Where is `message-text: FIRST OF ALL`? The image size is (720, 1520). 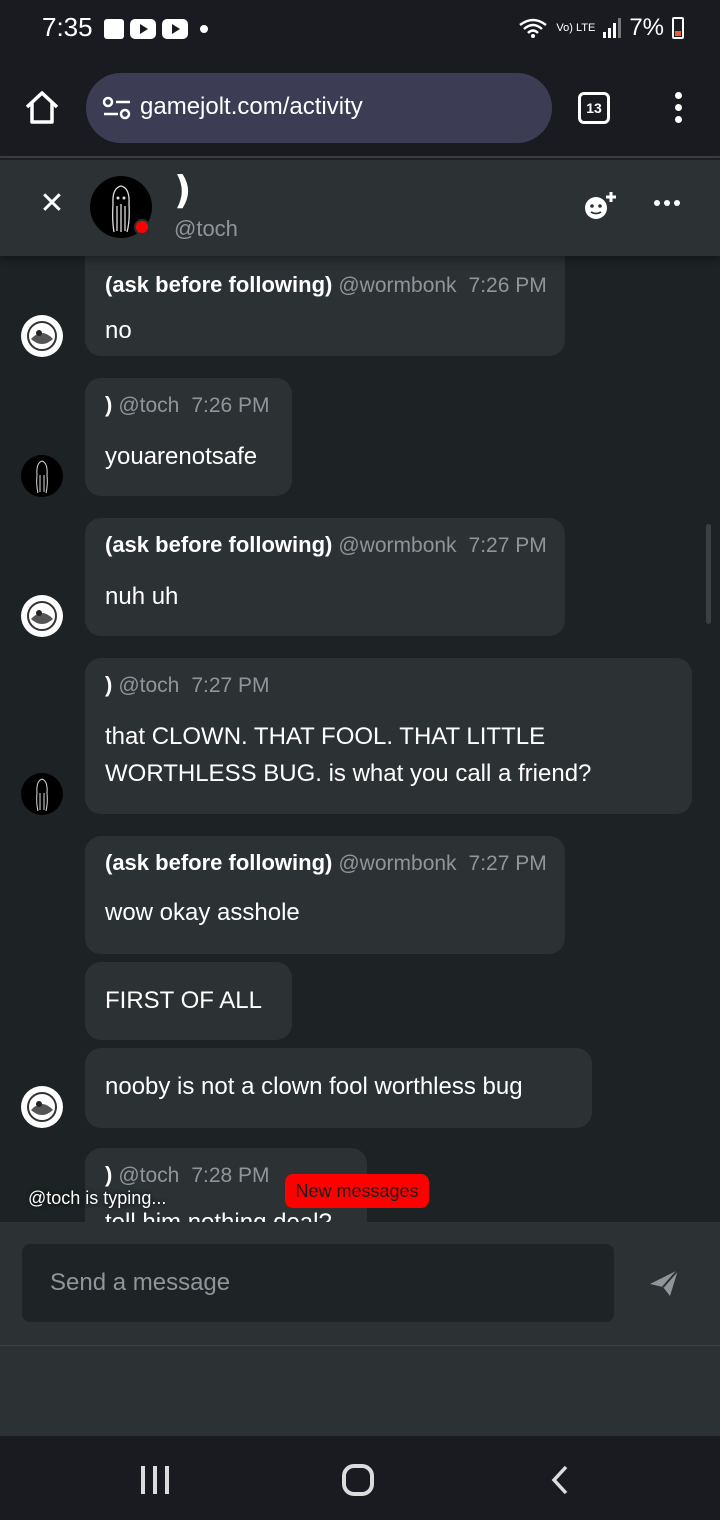
message-text: FIRST OF ALL is located at coordinates (183, 1000).